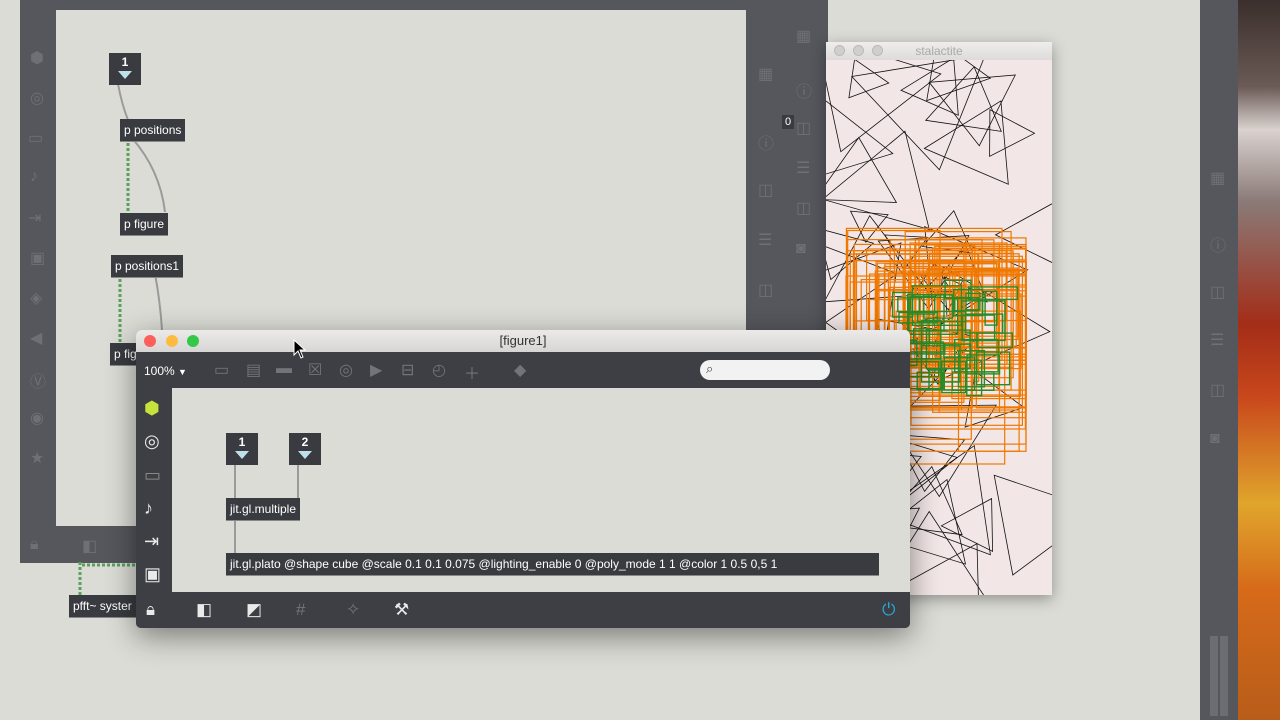  I want to click on patcher-toolbar: 100% ▼ ▭ ▤ ▬ ☒ ◎ ▶ ⊟ ◴ ＋ ◆ ⌕, so click(523, 370).